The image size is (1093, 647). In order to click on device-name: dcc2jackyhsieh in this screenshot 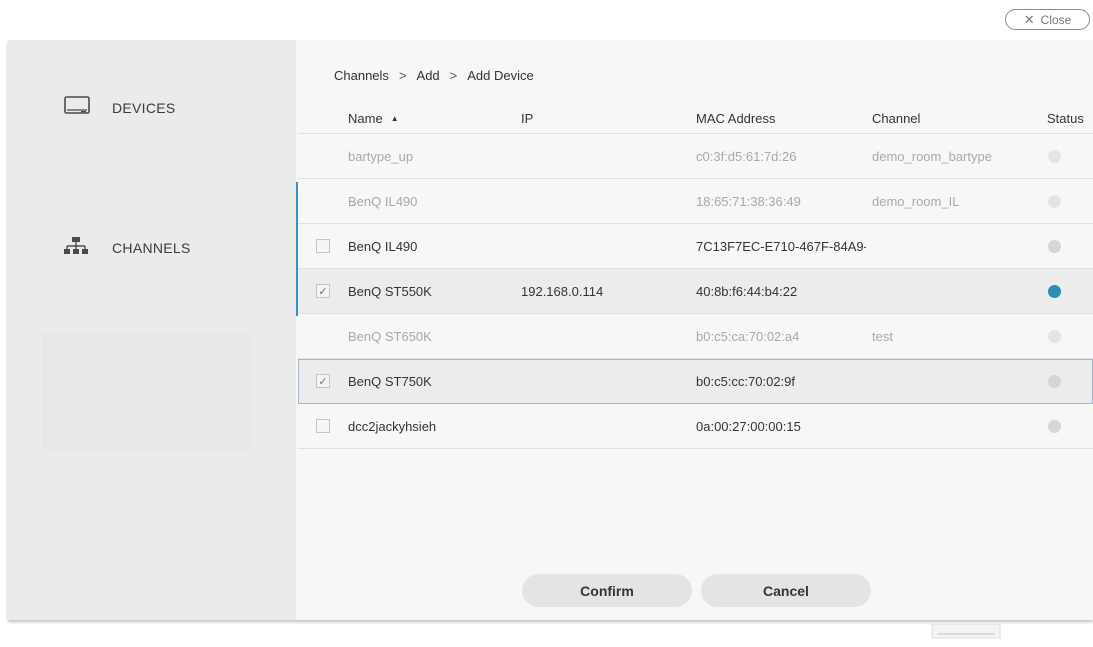, I will do `click(392, 426)`.